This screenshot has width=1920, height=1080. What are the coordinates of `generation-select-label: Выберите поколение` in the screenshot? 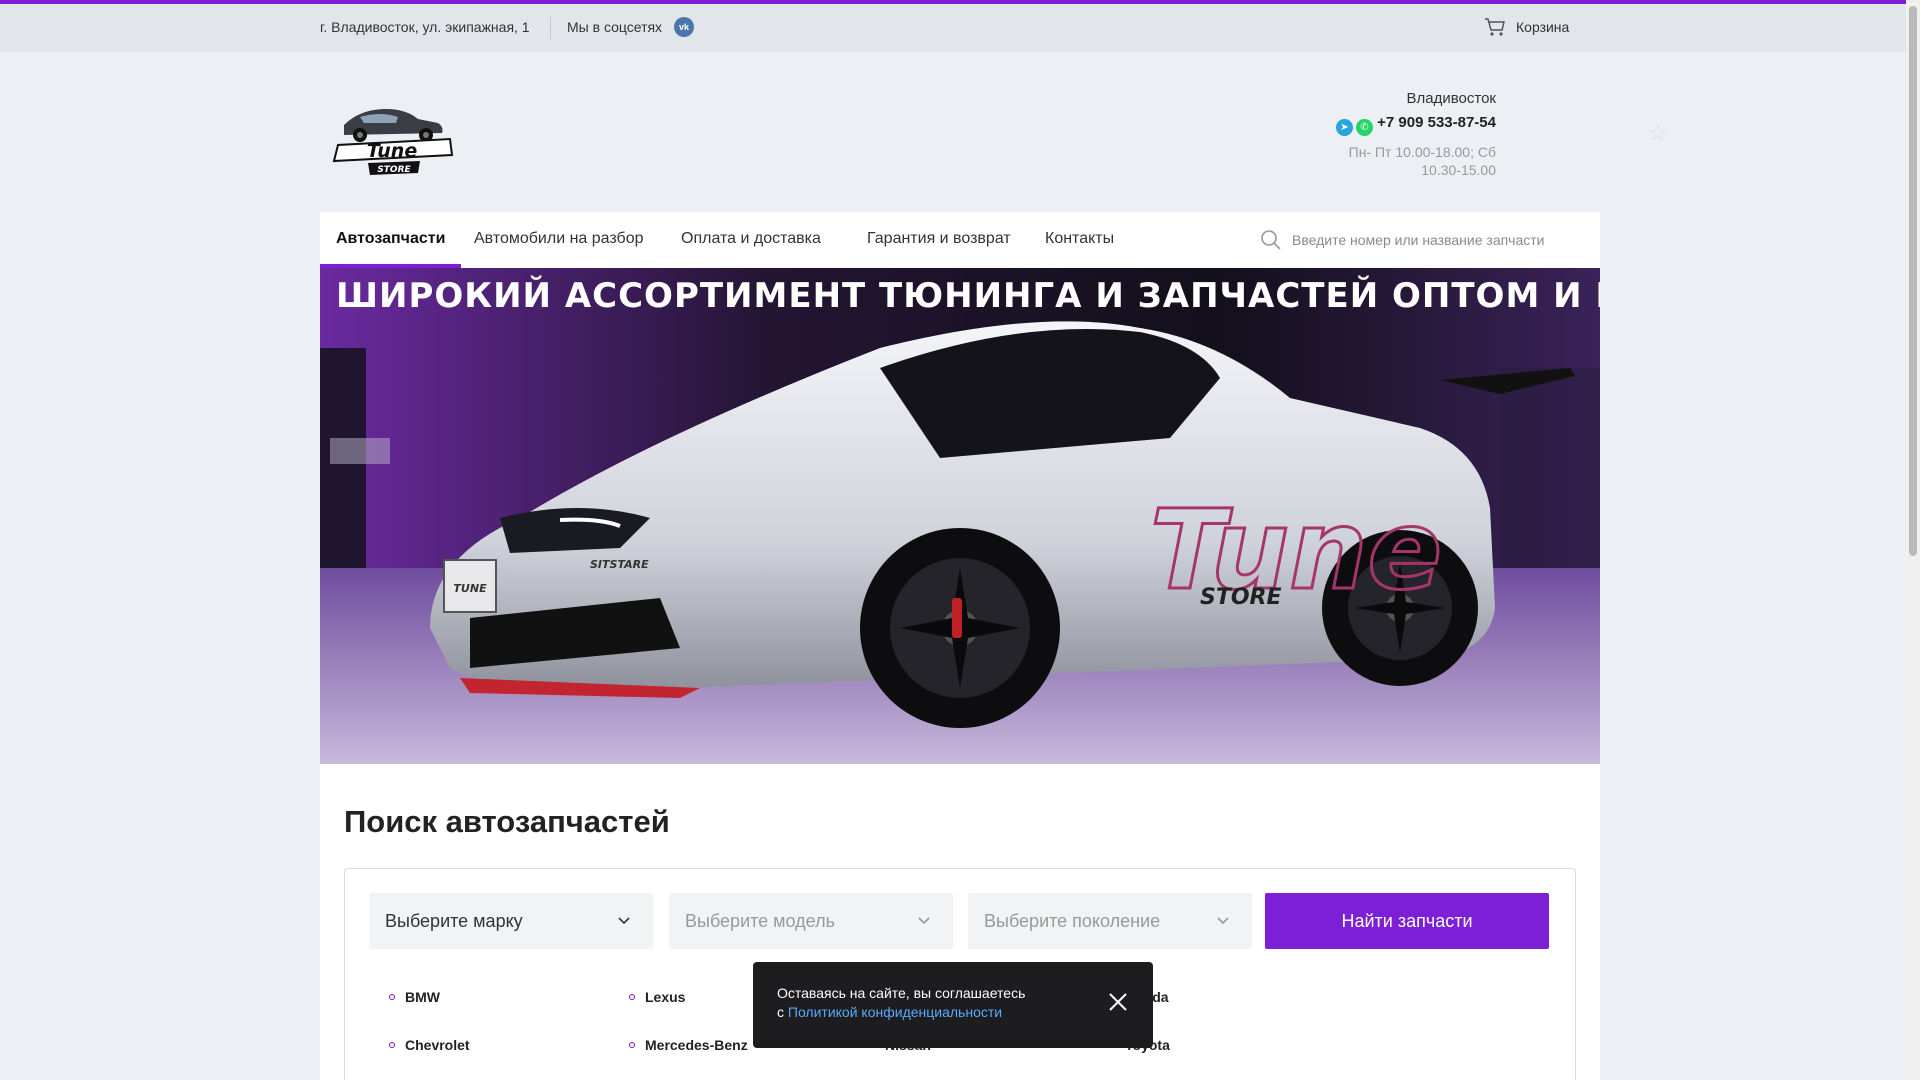 It's located at (1072, 921).